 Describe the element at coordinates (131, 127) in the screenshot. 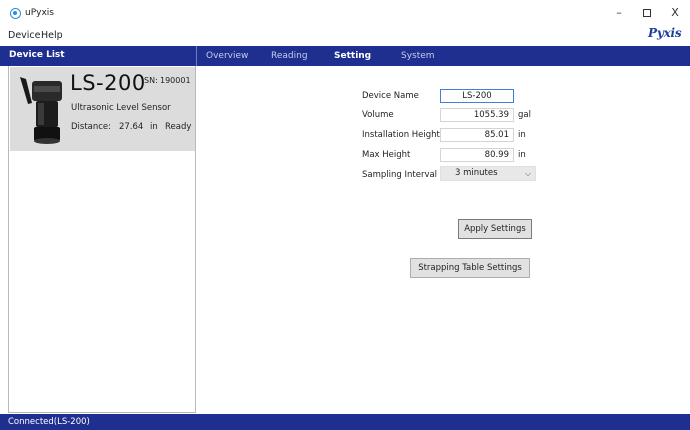

I see `distance-value: 27.64` at that location.